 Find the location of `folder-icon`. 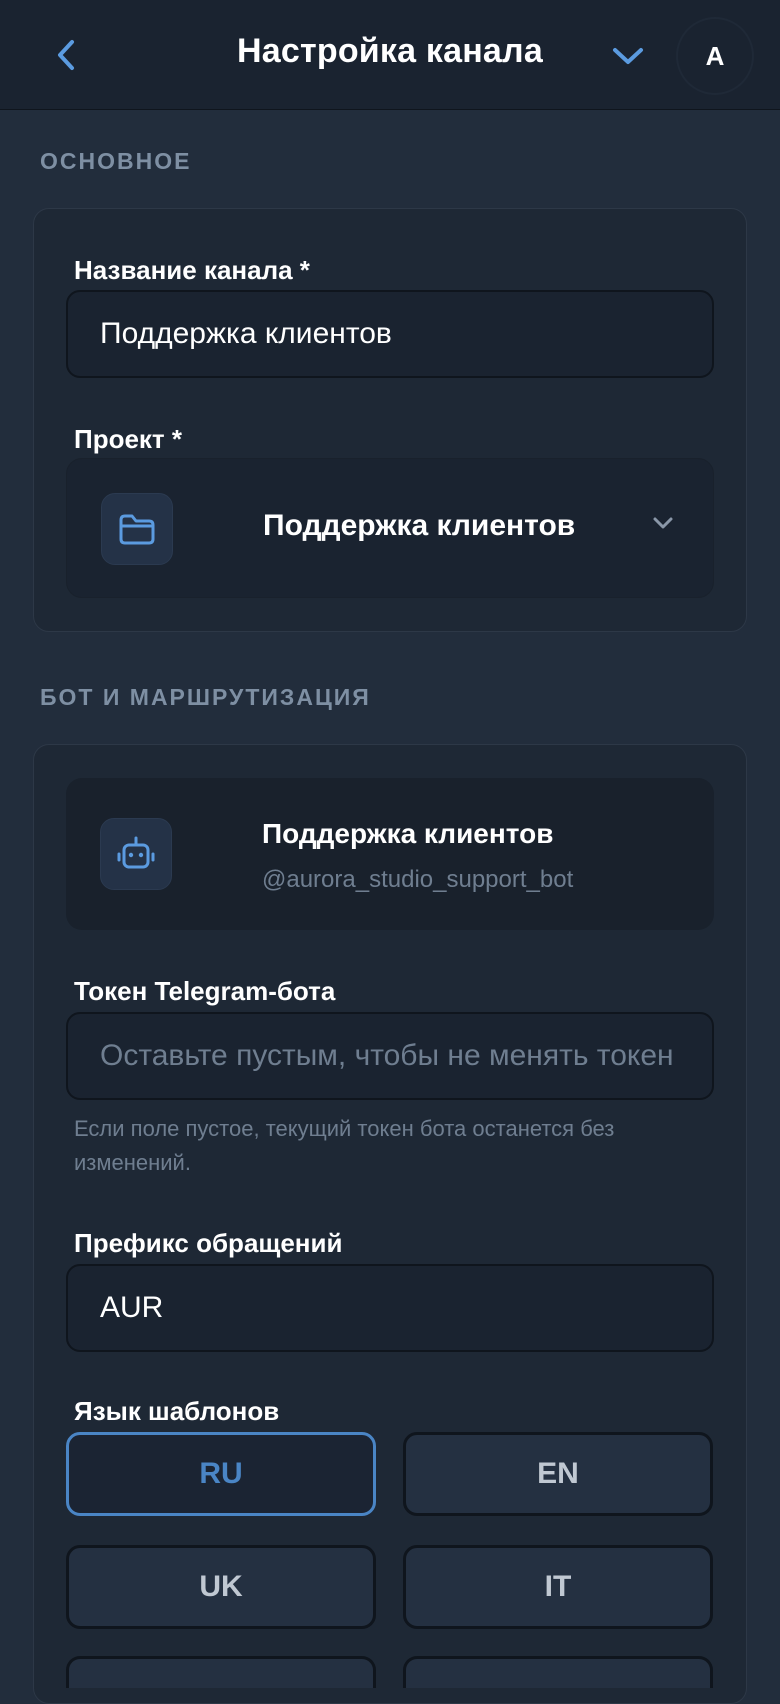

folder-icon is located at coordinates (137, 529).